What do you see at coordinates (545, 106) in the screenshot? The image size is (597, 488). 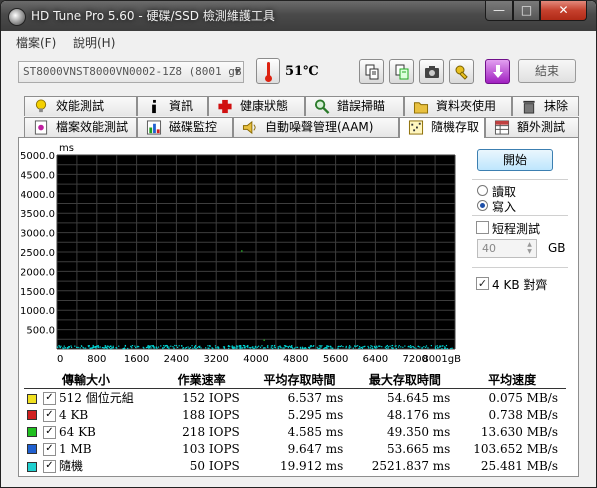 I see `tab-erase: 抹除` at bounding box center [545, 106].